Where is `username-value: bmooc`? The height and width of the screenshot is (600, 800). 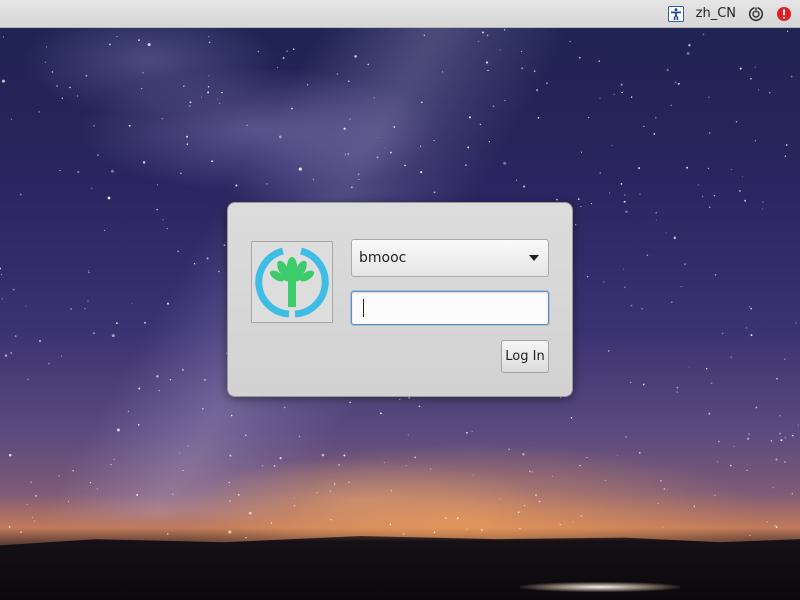
username-value: bmooc is located at coordinates (383, 258).